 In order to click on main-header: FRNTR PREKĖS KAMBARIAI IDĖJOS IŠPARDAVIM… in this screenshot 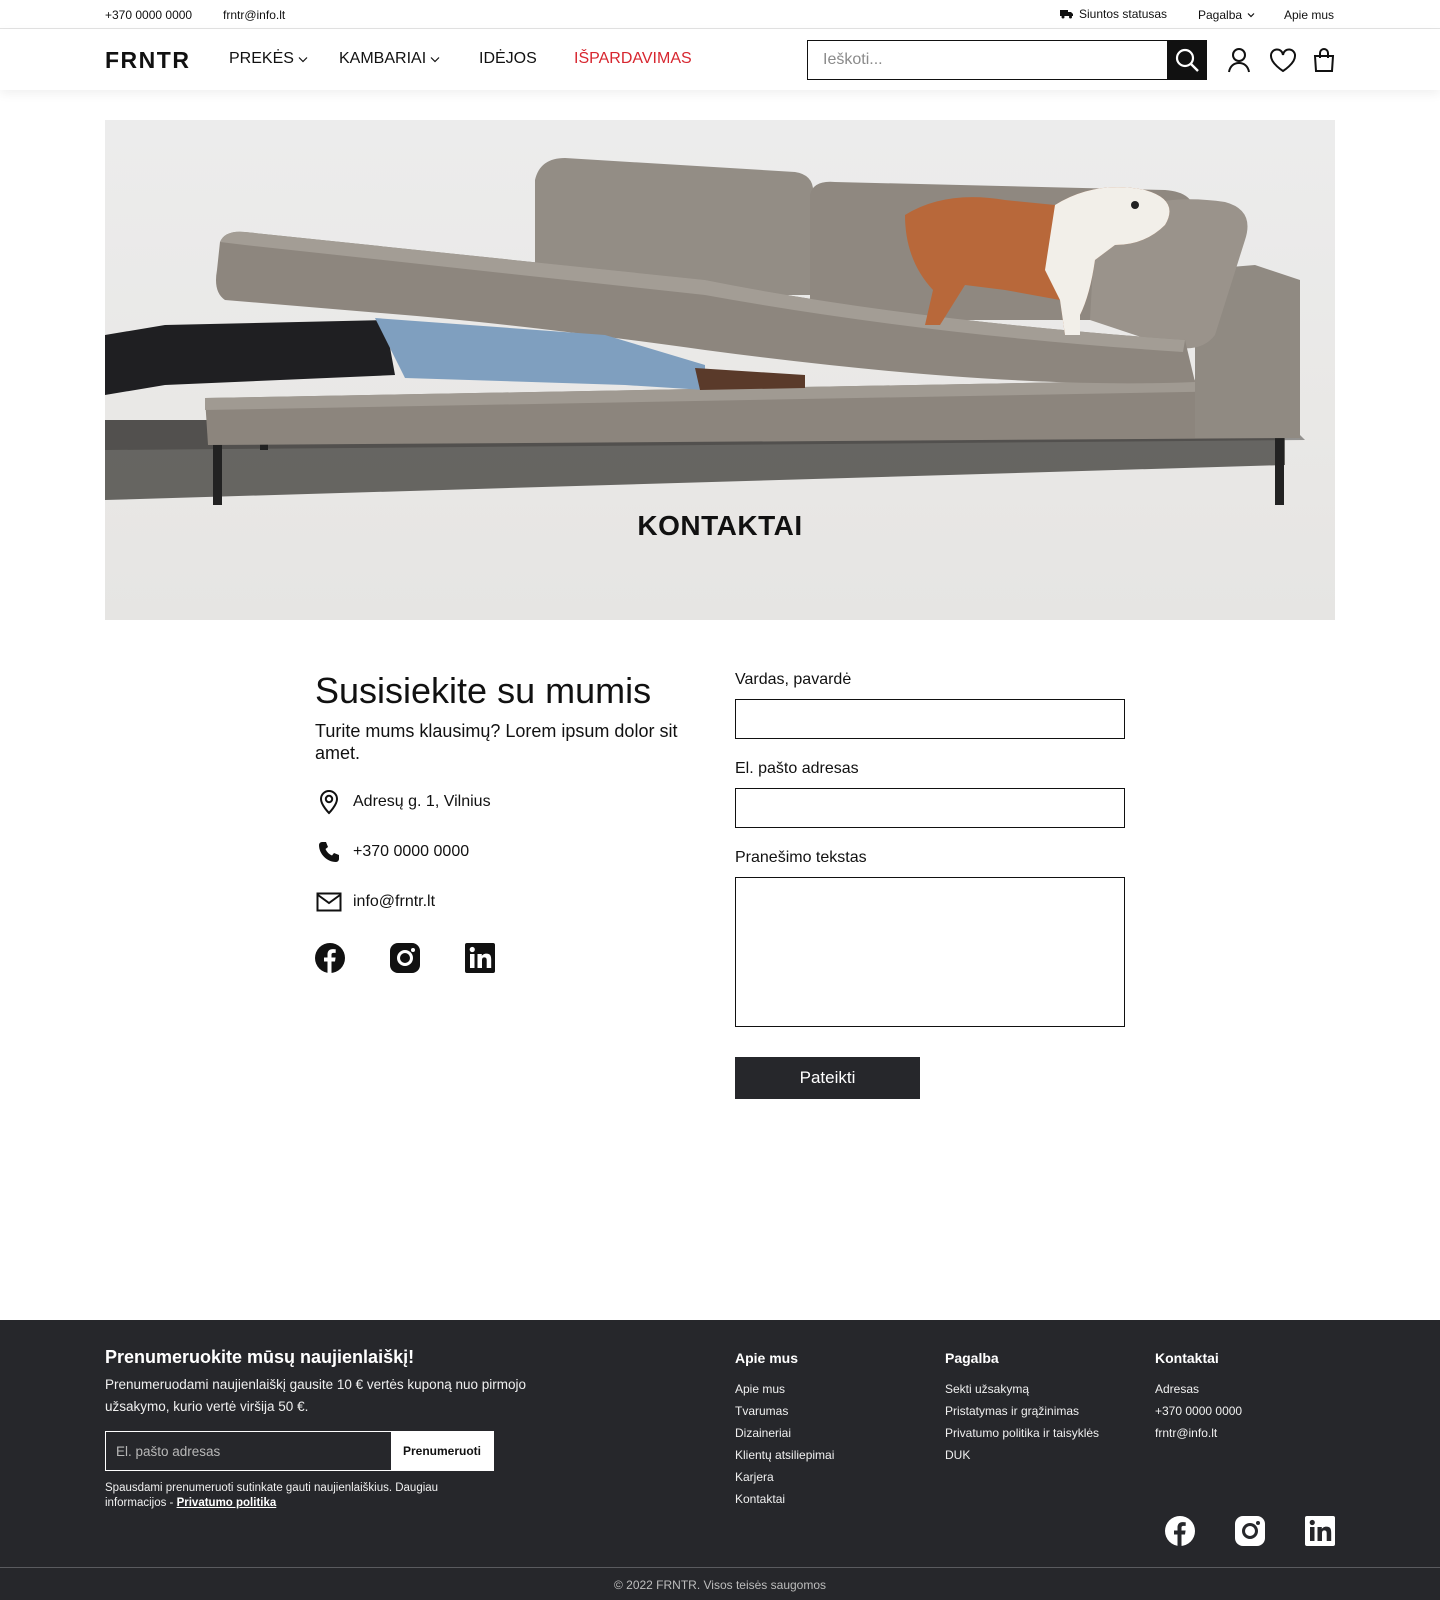, I will do `click(720, 59)`.